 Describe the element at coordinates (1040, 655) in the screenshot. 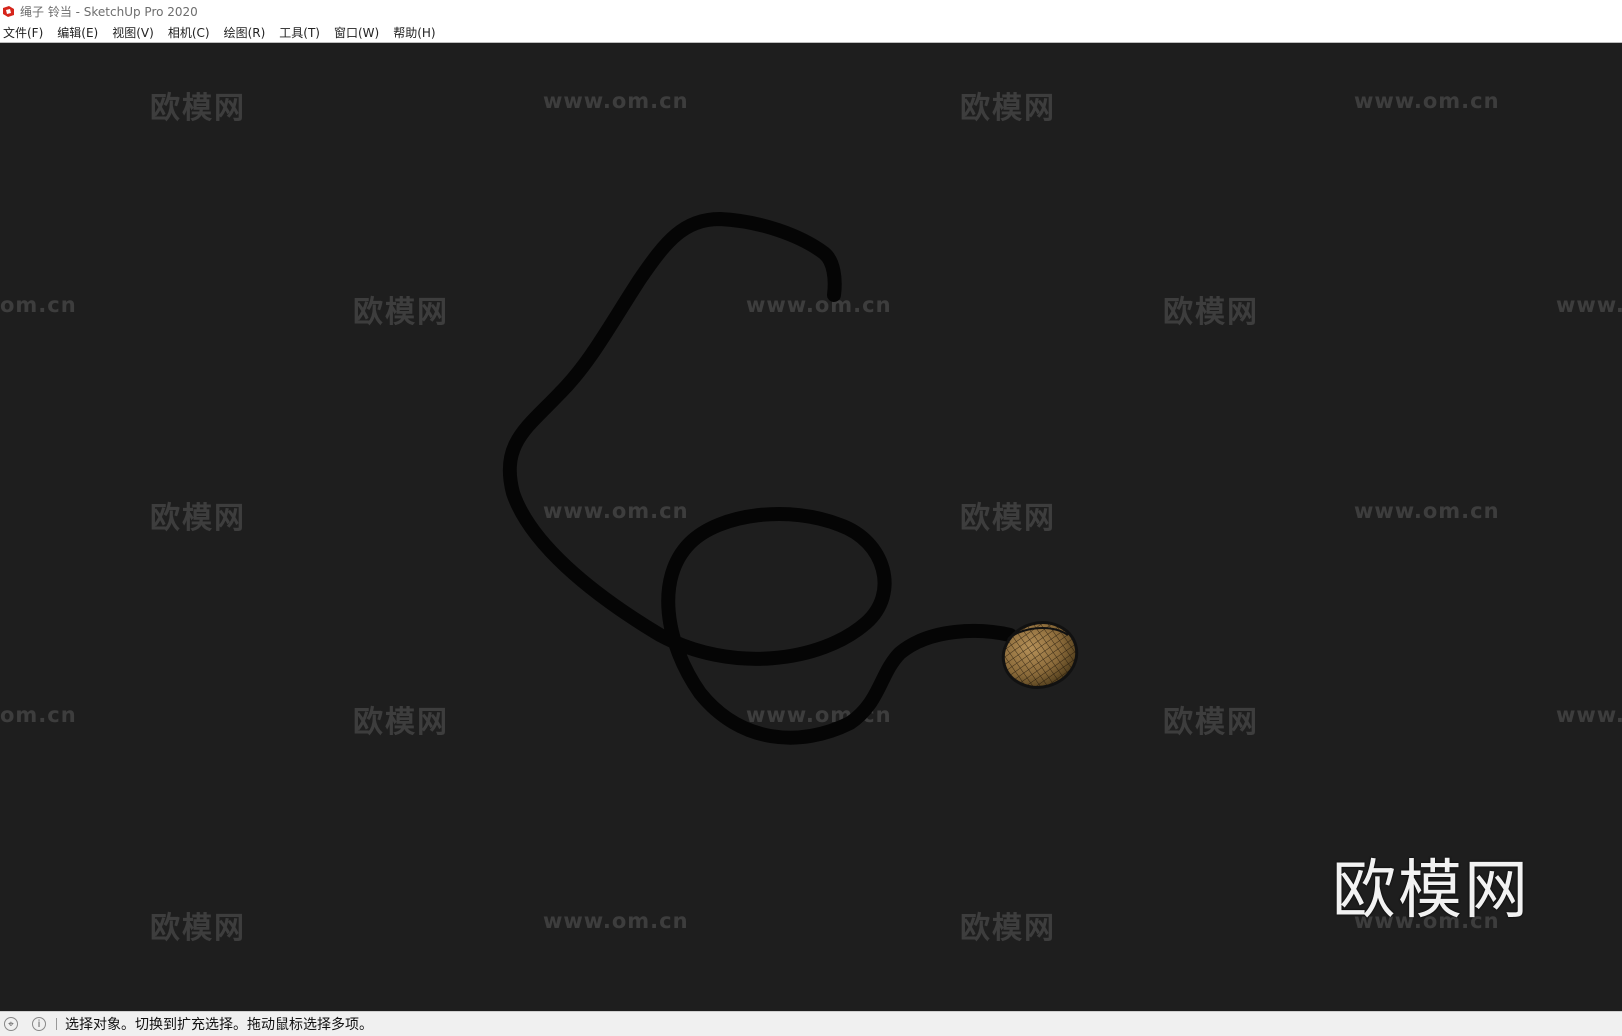

I see `bell` at that location.